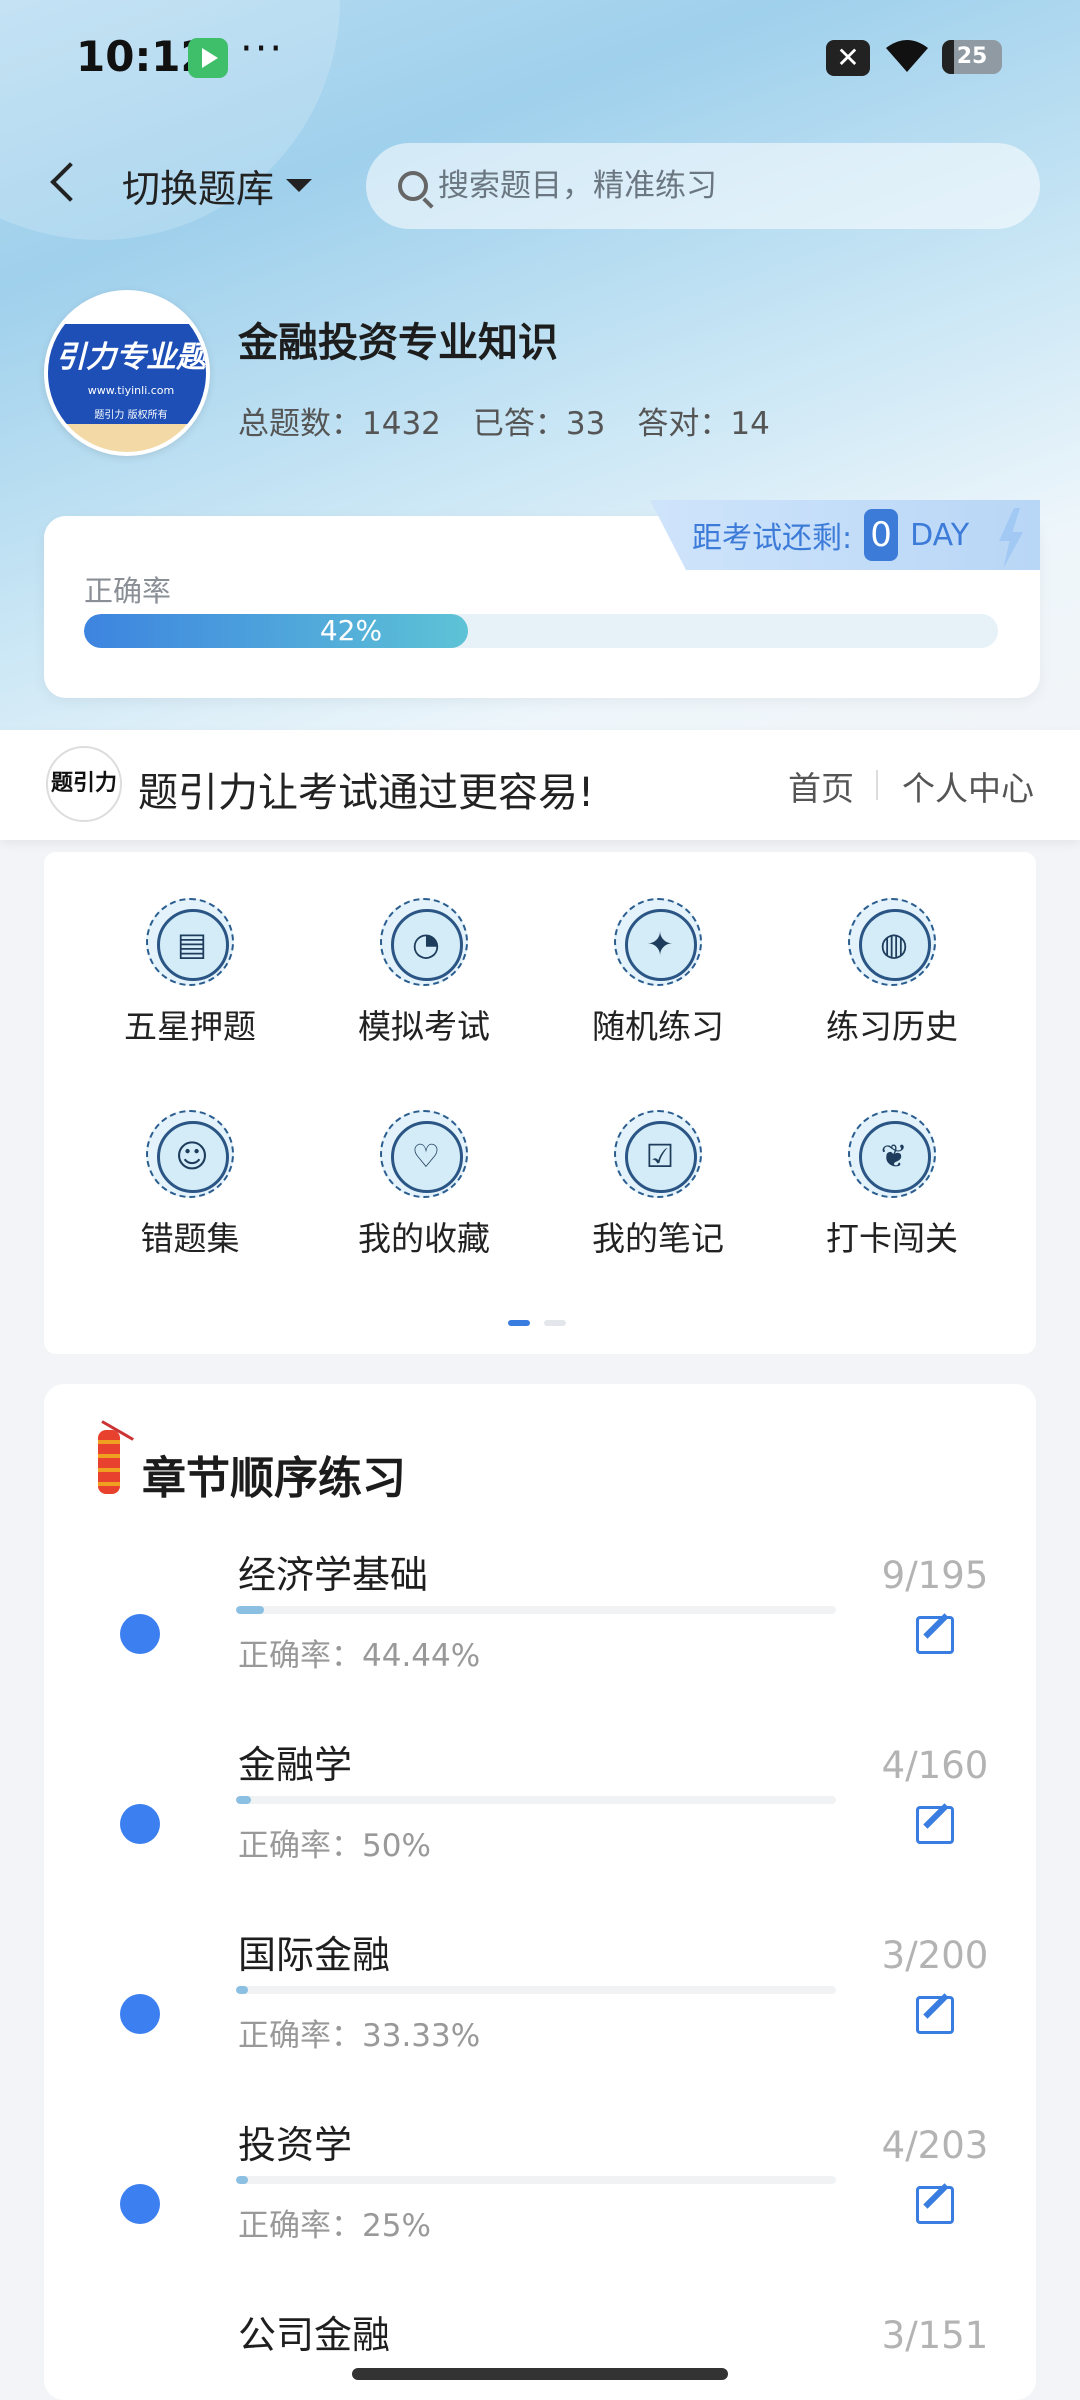 Image resolution: width=1080 pixels, height=2400 pixels. What do you see at coordinates (877, 785) in the screenshot?
I see `divider` at bounding box center [877, 785].